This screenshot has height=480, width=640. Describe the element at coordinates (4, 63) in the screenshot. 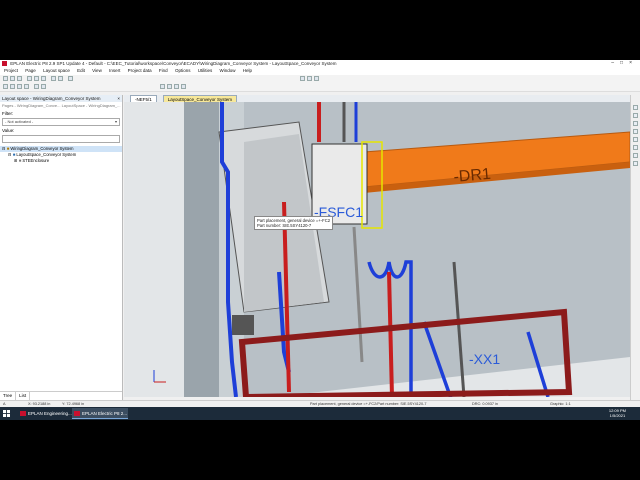

I see `eplan-logo-icon` at that location.